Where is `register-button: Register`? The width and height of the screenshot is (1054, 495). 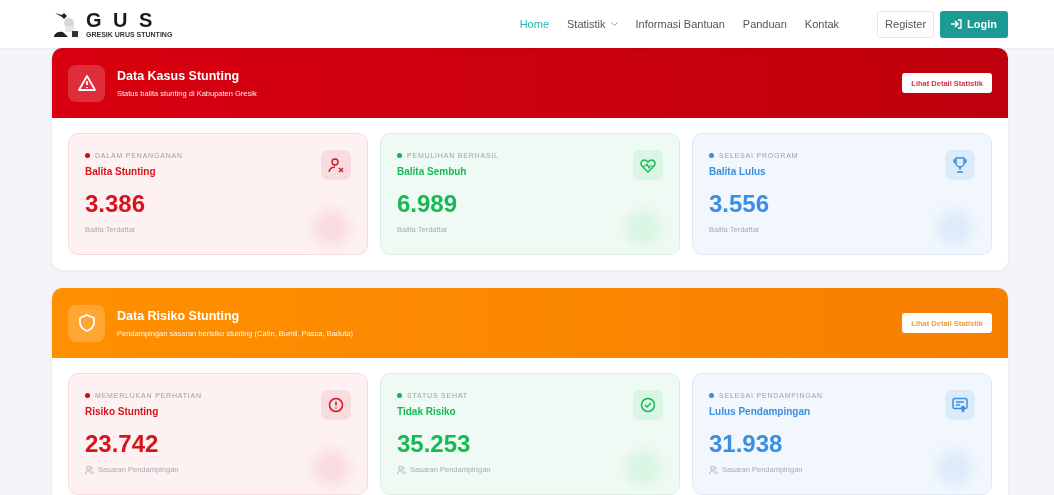 register-button: Register is located at coordinates (906, 24).